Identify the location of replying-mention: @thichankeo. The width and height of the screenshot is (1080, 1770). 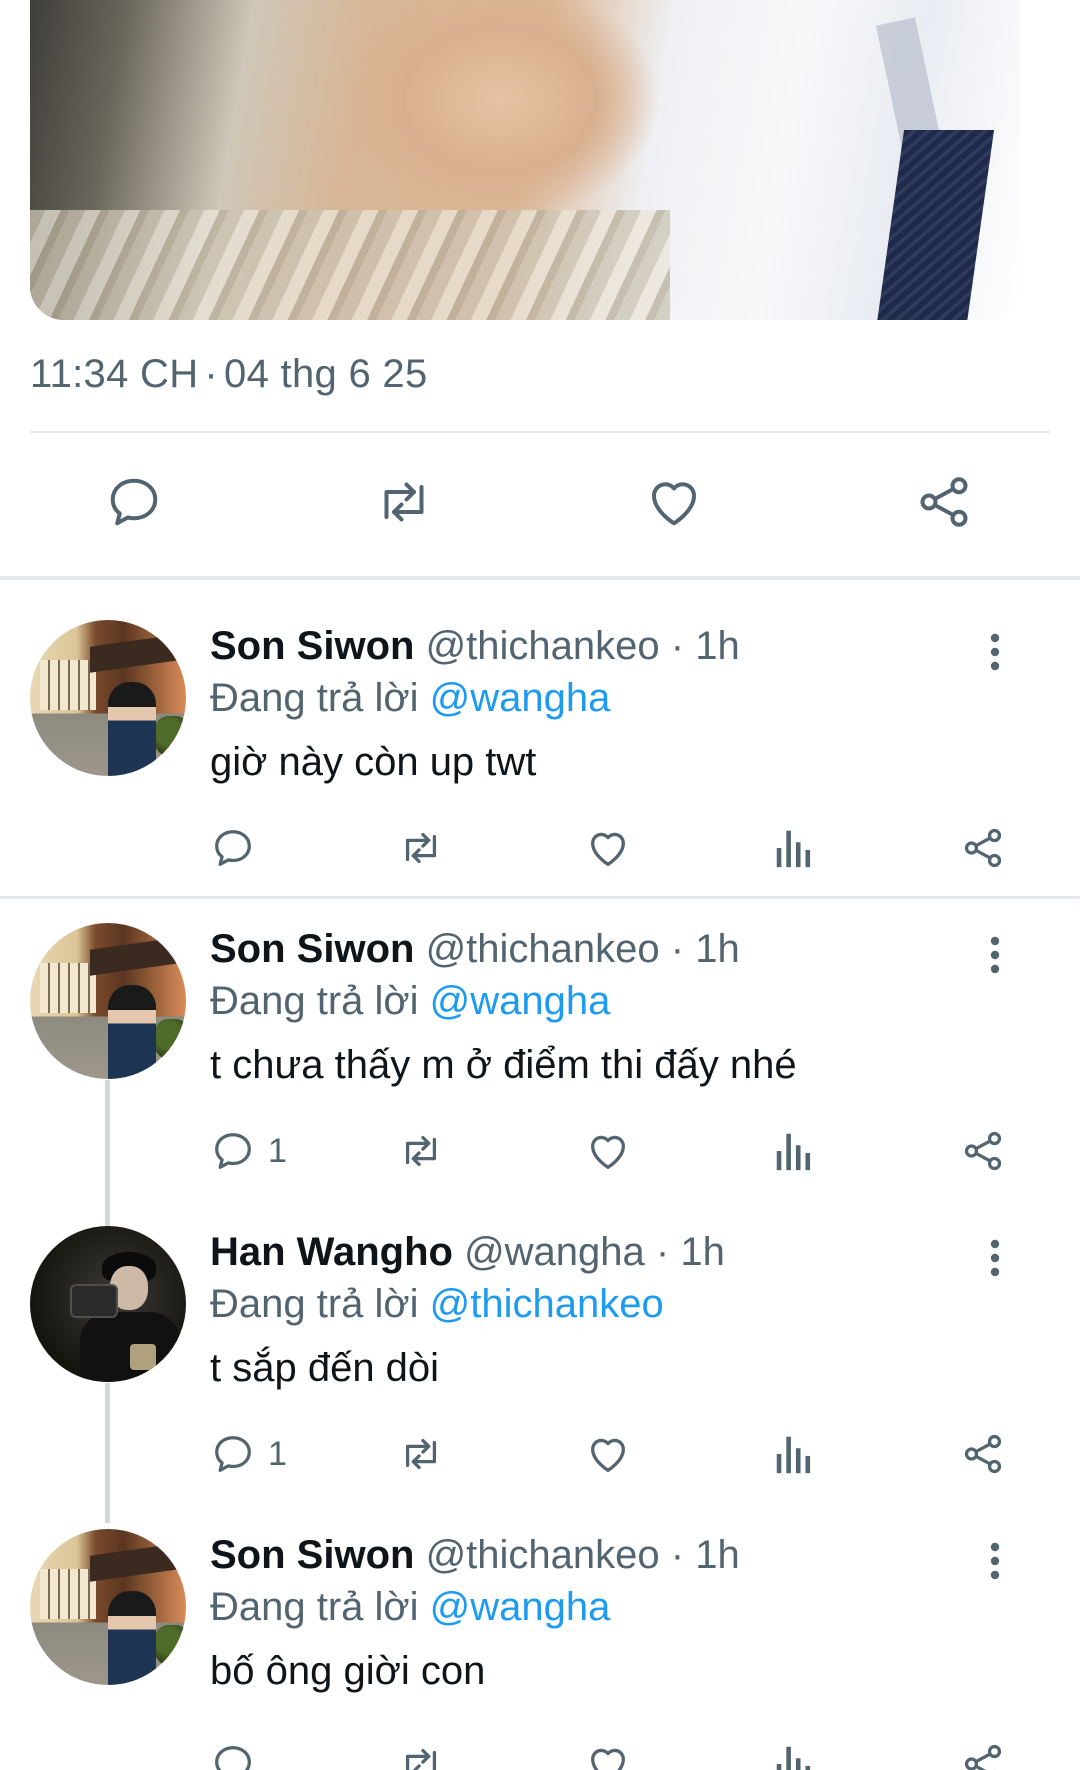
(547, 1304).